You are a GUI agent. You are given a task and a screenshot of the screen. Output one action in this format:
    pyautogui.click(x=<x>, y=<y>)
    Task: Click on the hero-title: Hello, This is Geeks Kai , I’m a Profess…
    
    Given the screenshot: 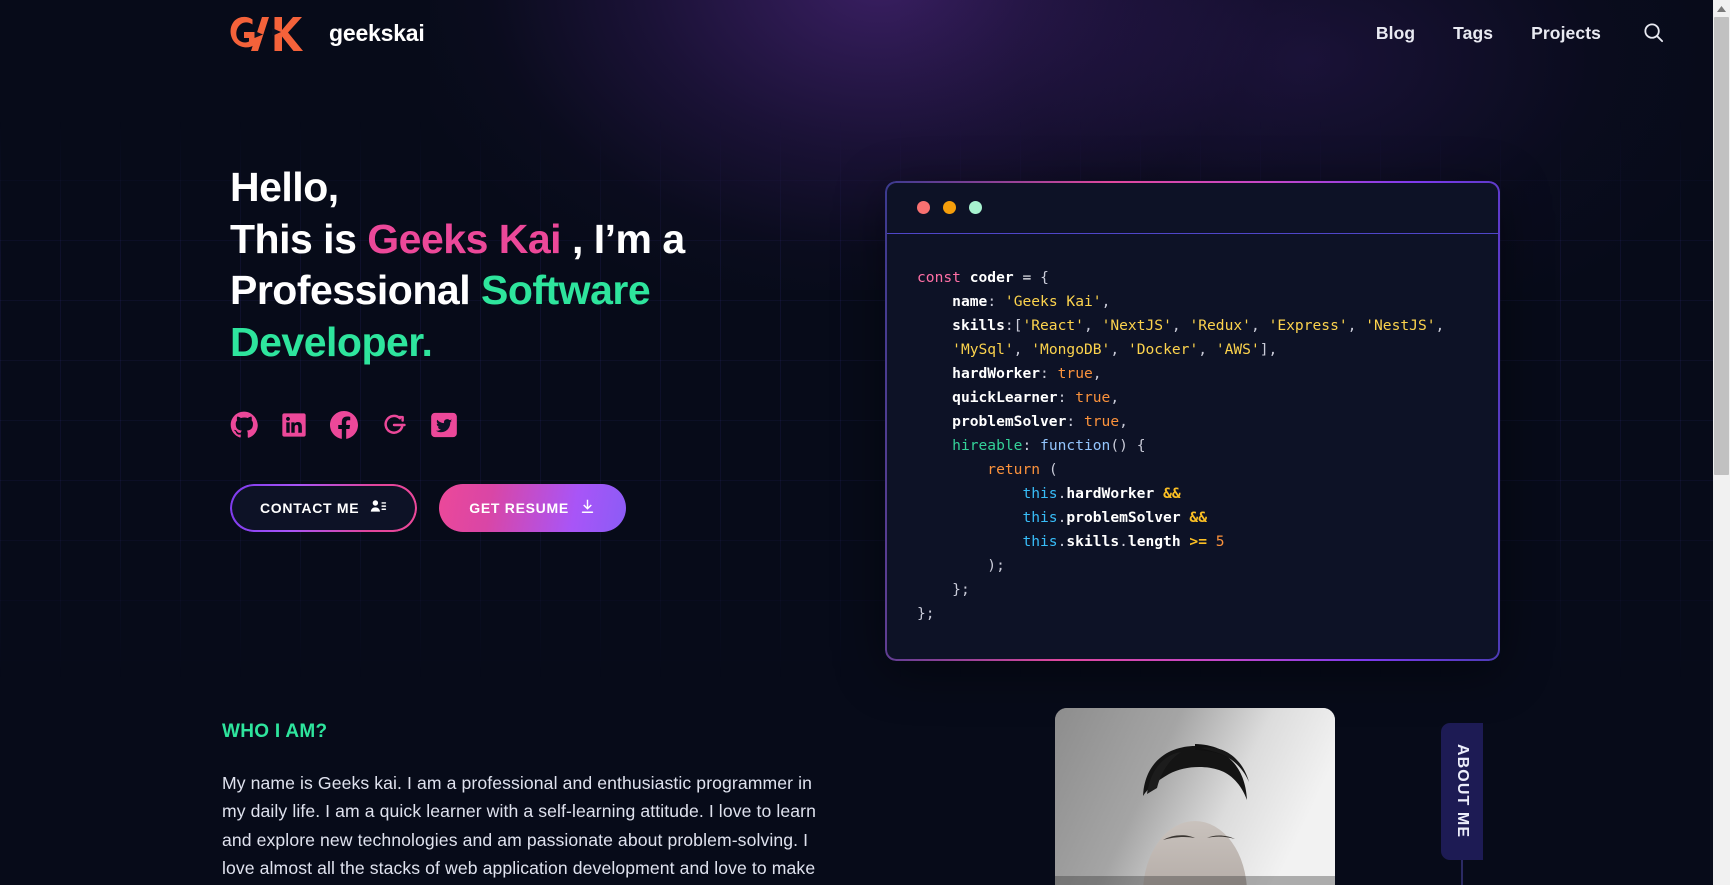 What is the action you would take?
    pyautogui.click(x=490, y=265)
    